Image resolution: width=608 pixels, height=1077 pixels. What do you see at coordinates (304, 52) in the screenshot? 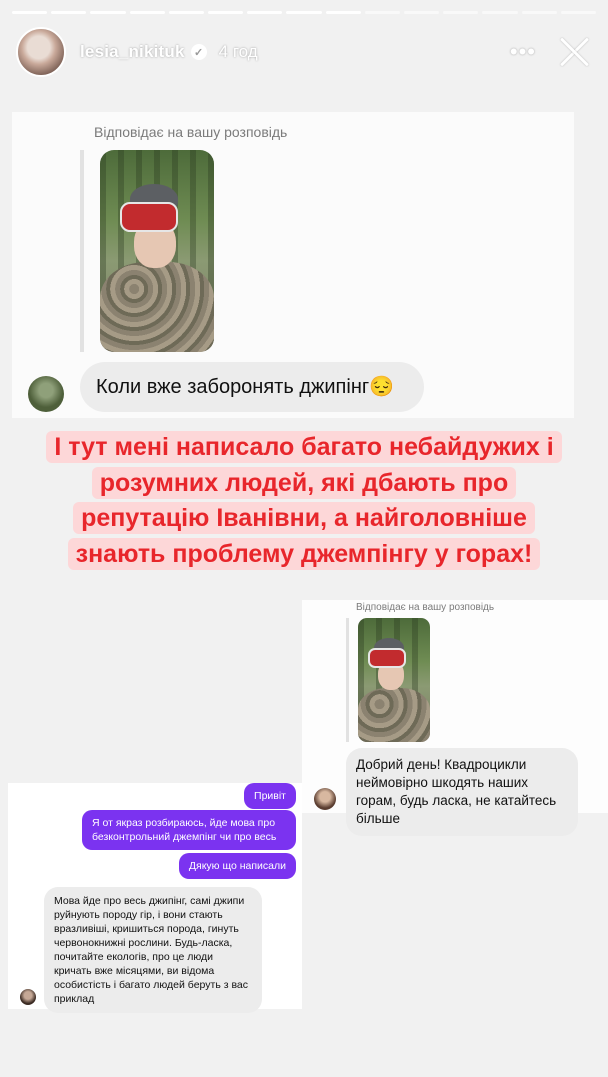
I see `story-header: lesia_nikituk ✓ 4 год •••` at bounding box center [304, 52].